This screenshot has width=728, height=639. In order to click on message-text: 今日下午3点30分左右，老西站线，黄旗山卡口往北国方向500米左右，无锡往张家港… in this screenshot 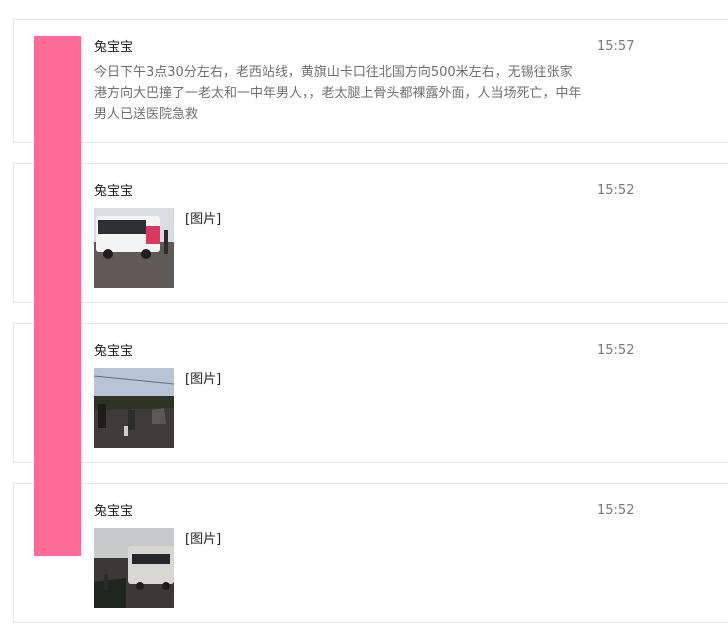, I will do `click(338, 93)`.